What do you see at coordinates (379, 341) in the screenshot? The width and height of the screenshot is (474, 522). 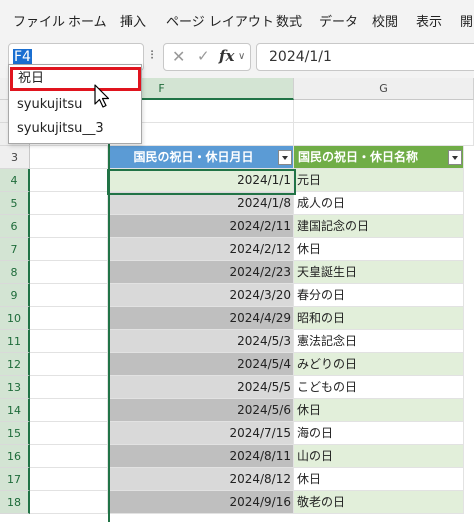 I see `table-cell-holiday-name: 憲法記念日` at bounding box center [379, 341].